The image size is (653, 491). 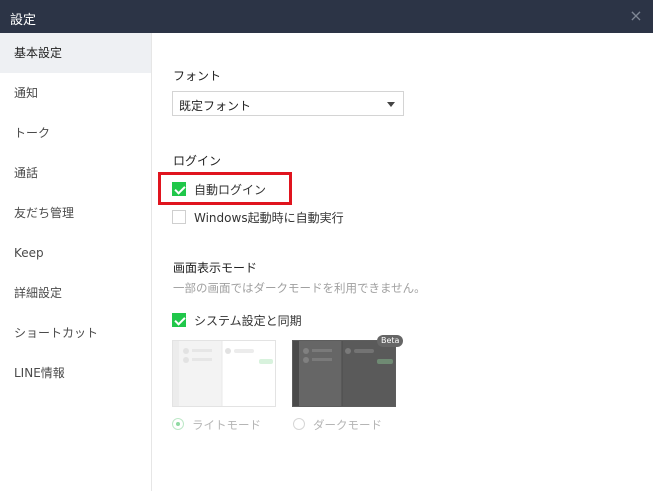 What do you see at coordinates (230, 190) in the screenshot?
I see `auto-login-label: 自動ログイン` at bounding box center [230, 190].